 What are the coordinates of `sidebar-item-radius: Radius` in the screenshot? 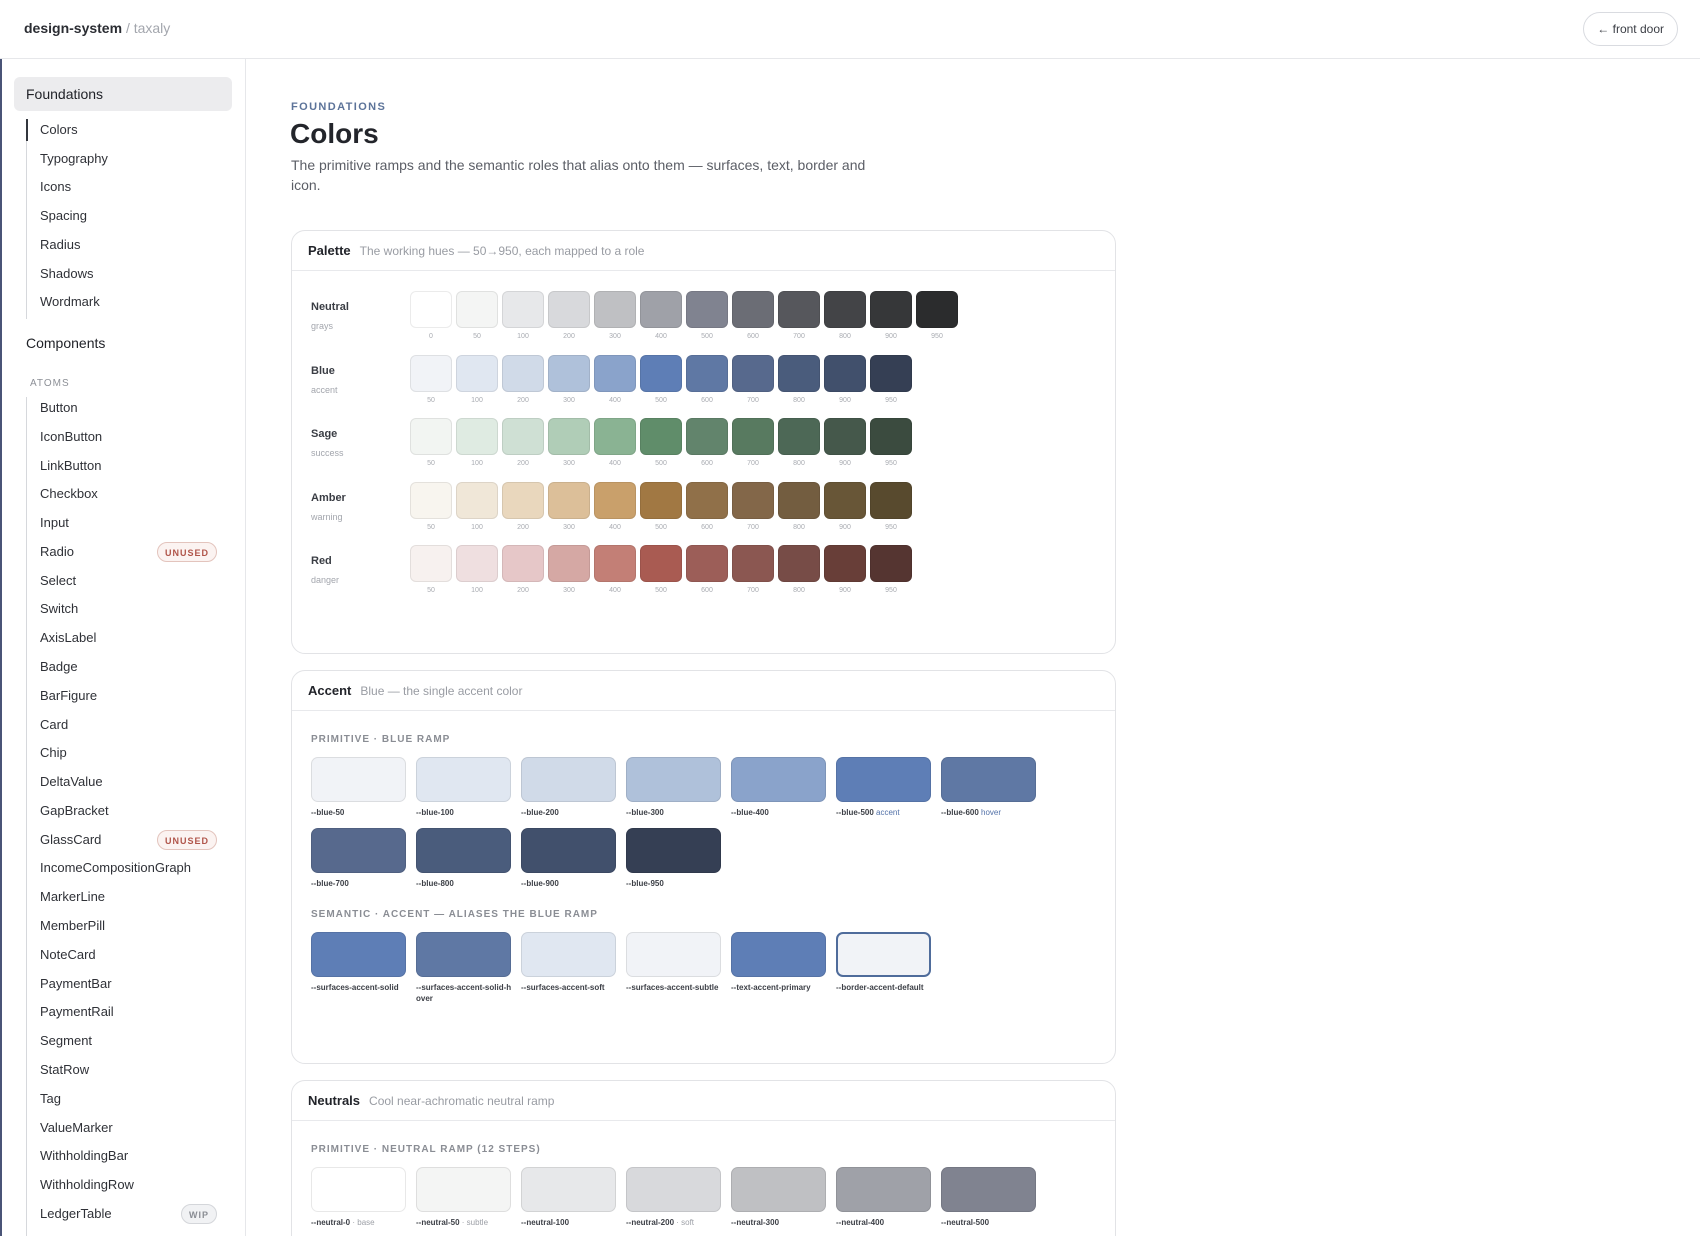 It's located at (127, 245).